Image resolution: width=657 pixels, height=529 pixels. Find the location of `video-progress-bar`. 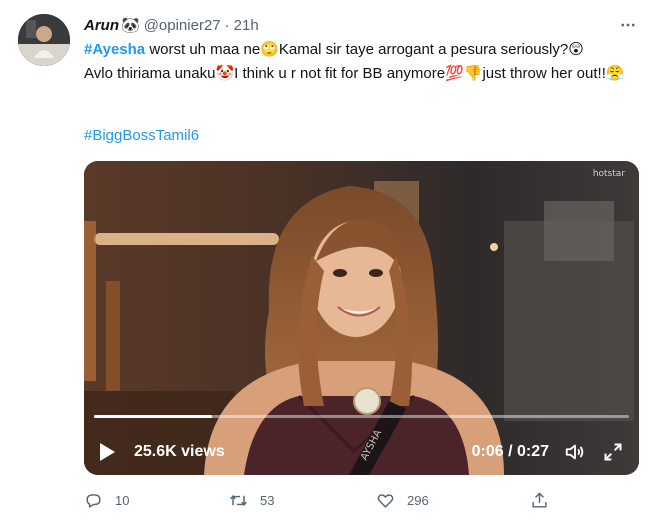

video-progress-bar is located at coordinates (361, 416).